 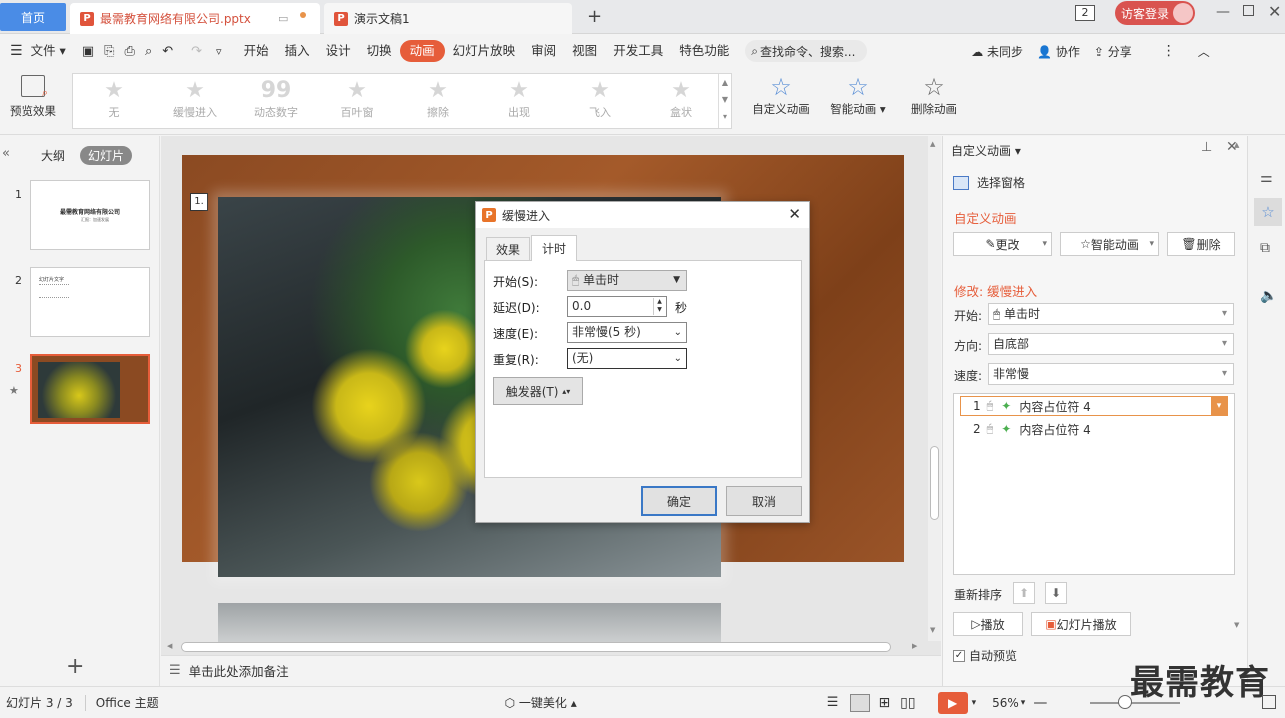 What do you see at coordinates (33, 97) in the screenshot?
I see `preview-effect-button: ⌕ 预览效果` at bounding box center [33, 97].